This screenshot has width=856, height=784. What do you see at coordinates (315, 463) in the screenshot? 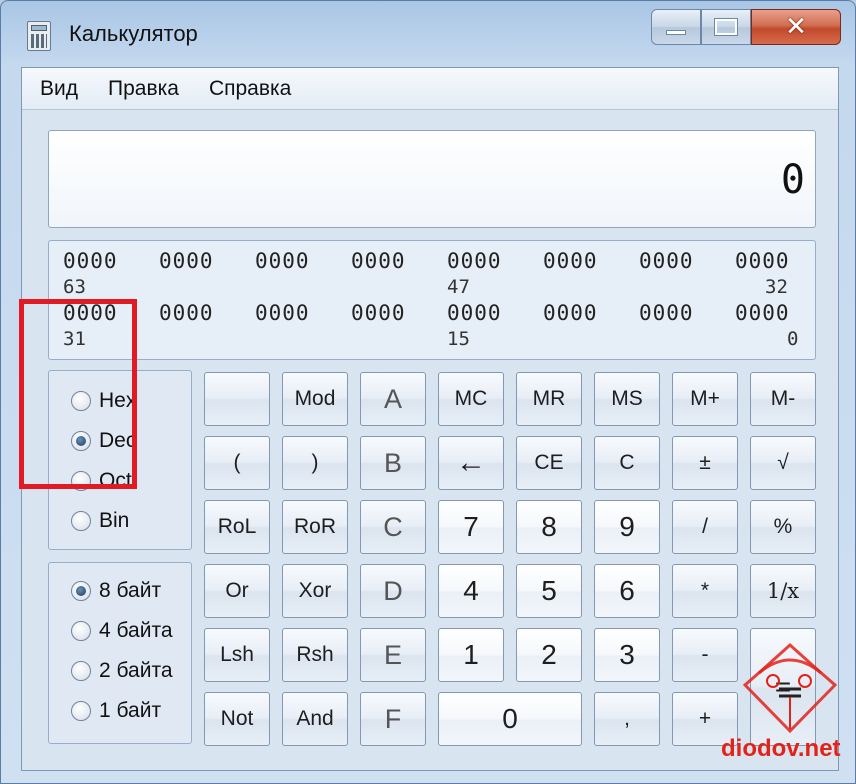
I see `key-close-paren: )` at bounding box center [315, 463].